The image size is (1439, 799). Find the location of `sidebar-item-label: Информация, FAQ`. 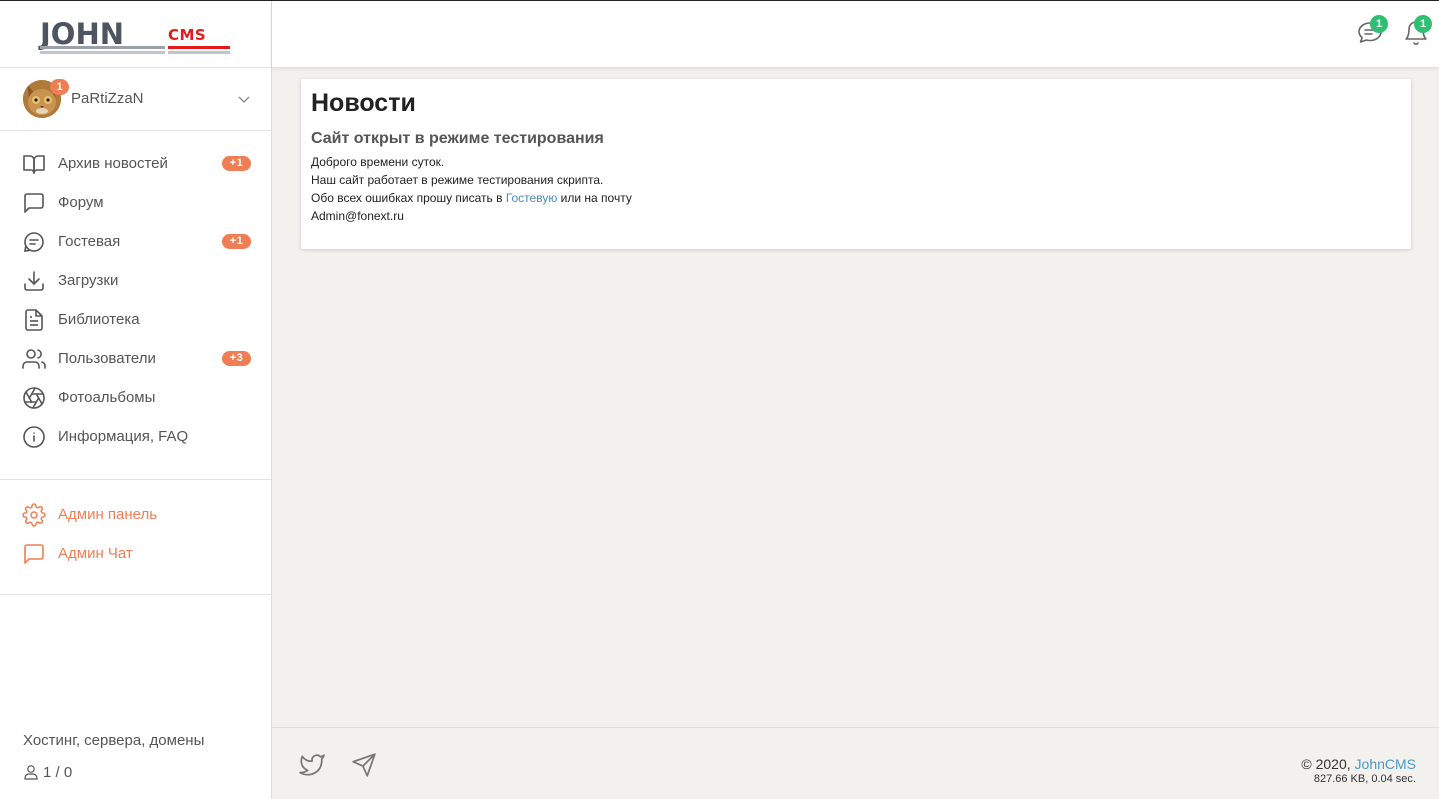

sidebar-item-label: Информация, FAQ is located at coordinates (123, 436).